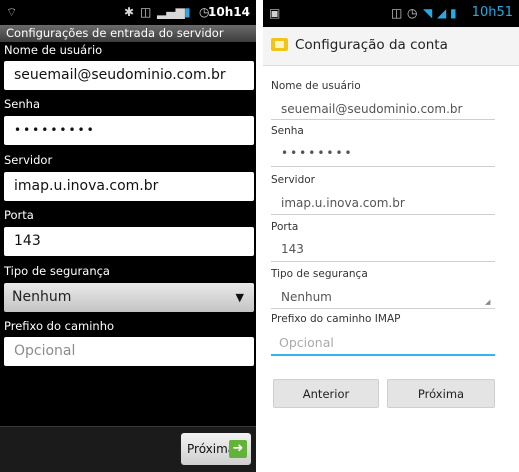 This screenshot has width=519, height=472. I want to click on next-button: Próxima ➜, so click(216, 449).